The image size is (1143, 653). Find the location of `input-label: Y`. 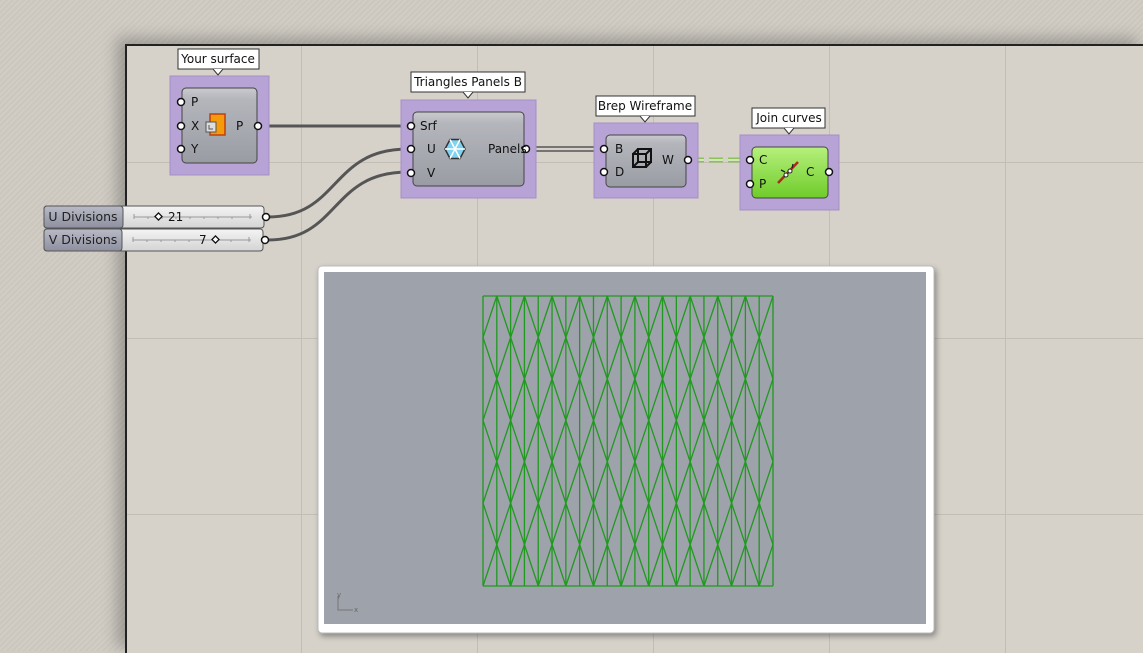

input-label: Y is located at coordinates (194, 149).